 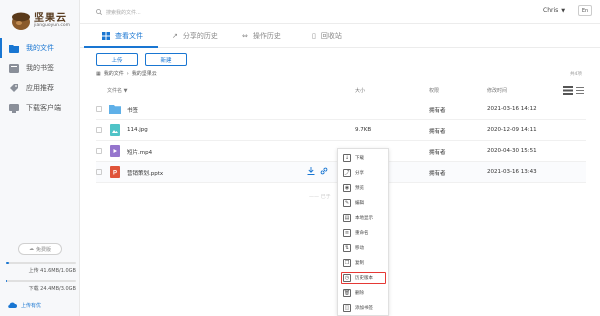 I want to click on link-icon, so click(x=324, y=171).